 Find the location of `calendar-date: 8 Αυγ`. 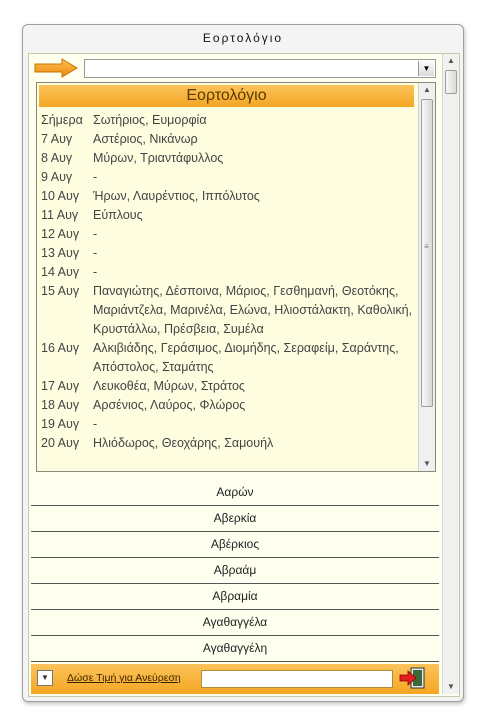

calendar-date: 8 Αυγ is located at coordinates (57, 158).